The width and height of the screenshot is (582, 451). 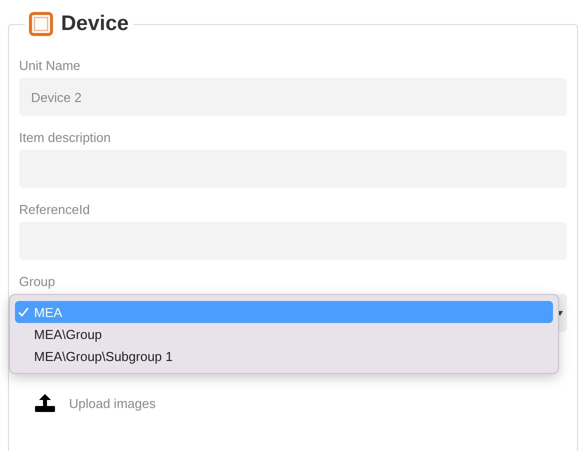 I want to click on field-label: Unit Name, so click(x=50, y=65).